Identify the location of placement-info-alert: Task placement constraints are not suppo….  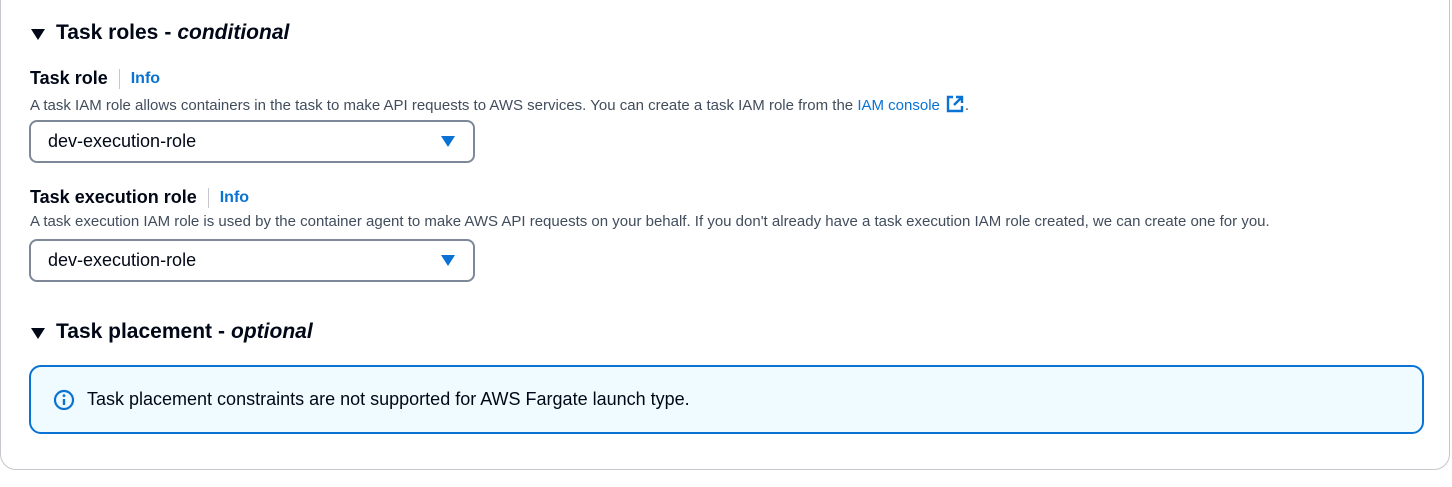
(726, 399).